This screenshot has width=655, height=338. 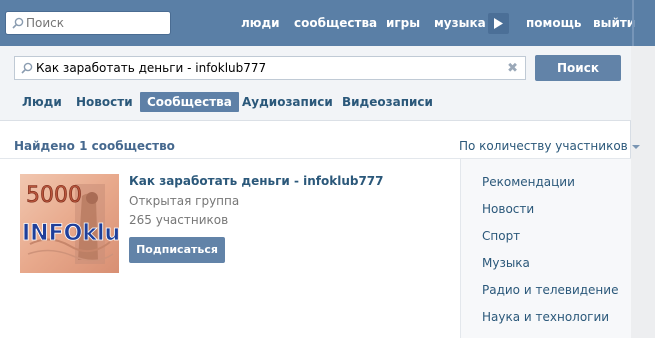 I want to click on nav-games-link: игры, so click(x=403, y=23).